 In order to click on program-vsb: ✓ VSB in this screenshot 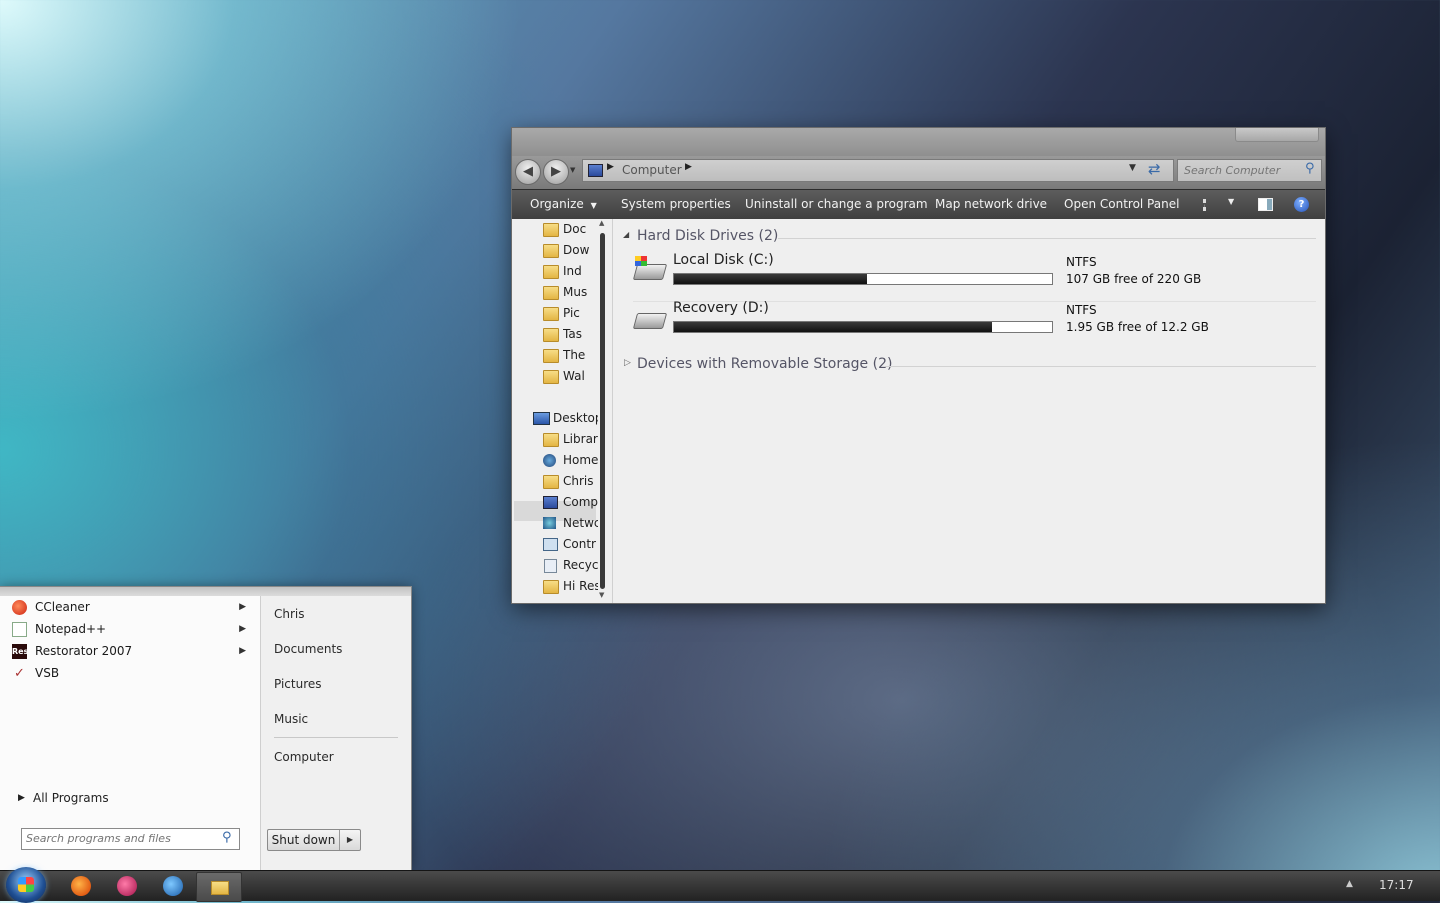, I will do `click(132, 673)`.